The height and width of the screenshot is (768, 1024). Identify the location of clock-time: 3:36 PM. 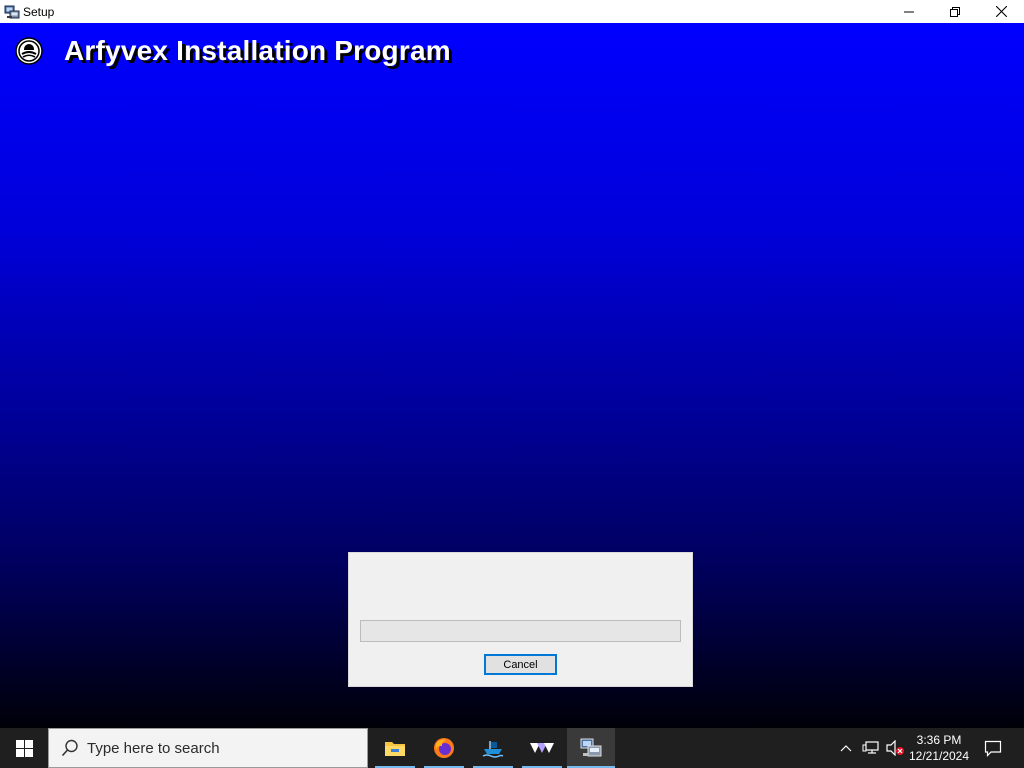
(939, 740).